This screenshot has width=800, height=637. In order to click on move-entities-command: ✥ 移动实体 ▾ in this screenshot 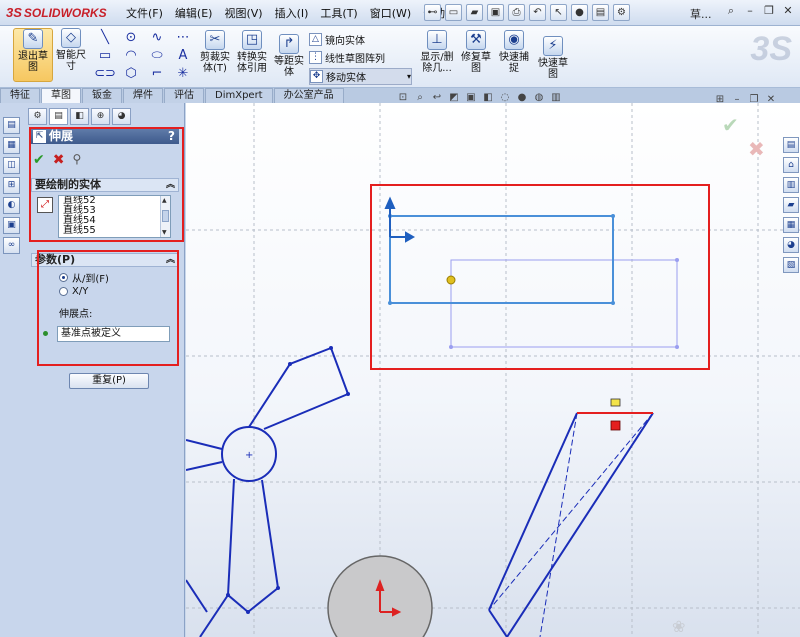, I will do `click(360, 76)`.